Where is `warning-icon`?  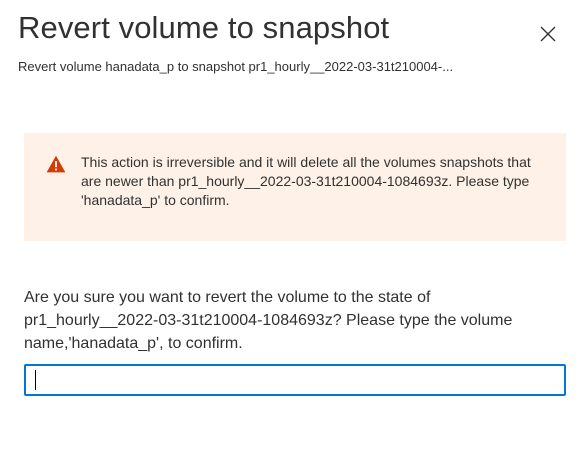 warning-icon is located at coordinates (56, 164).